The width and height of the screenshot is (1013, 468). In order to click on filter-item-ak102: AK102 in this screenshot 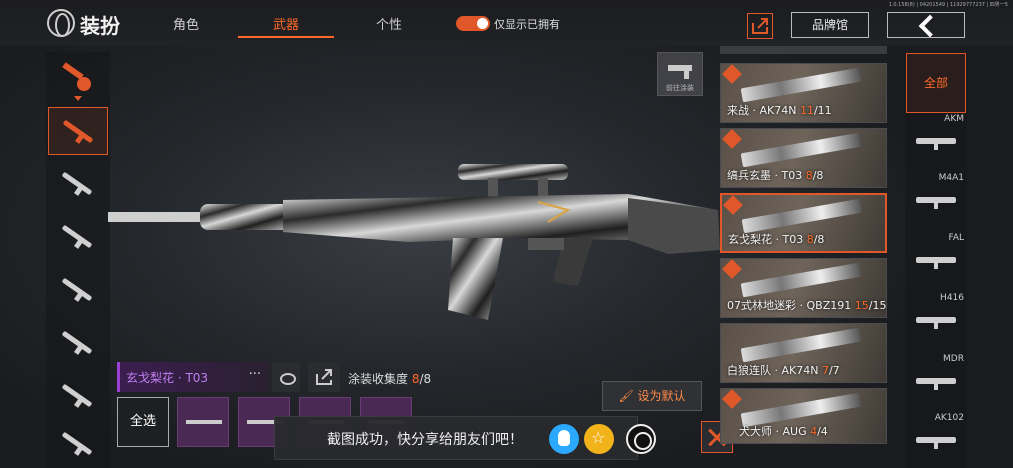, I will do `click(937, 439)`.